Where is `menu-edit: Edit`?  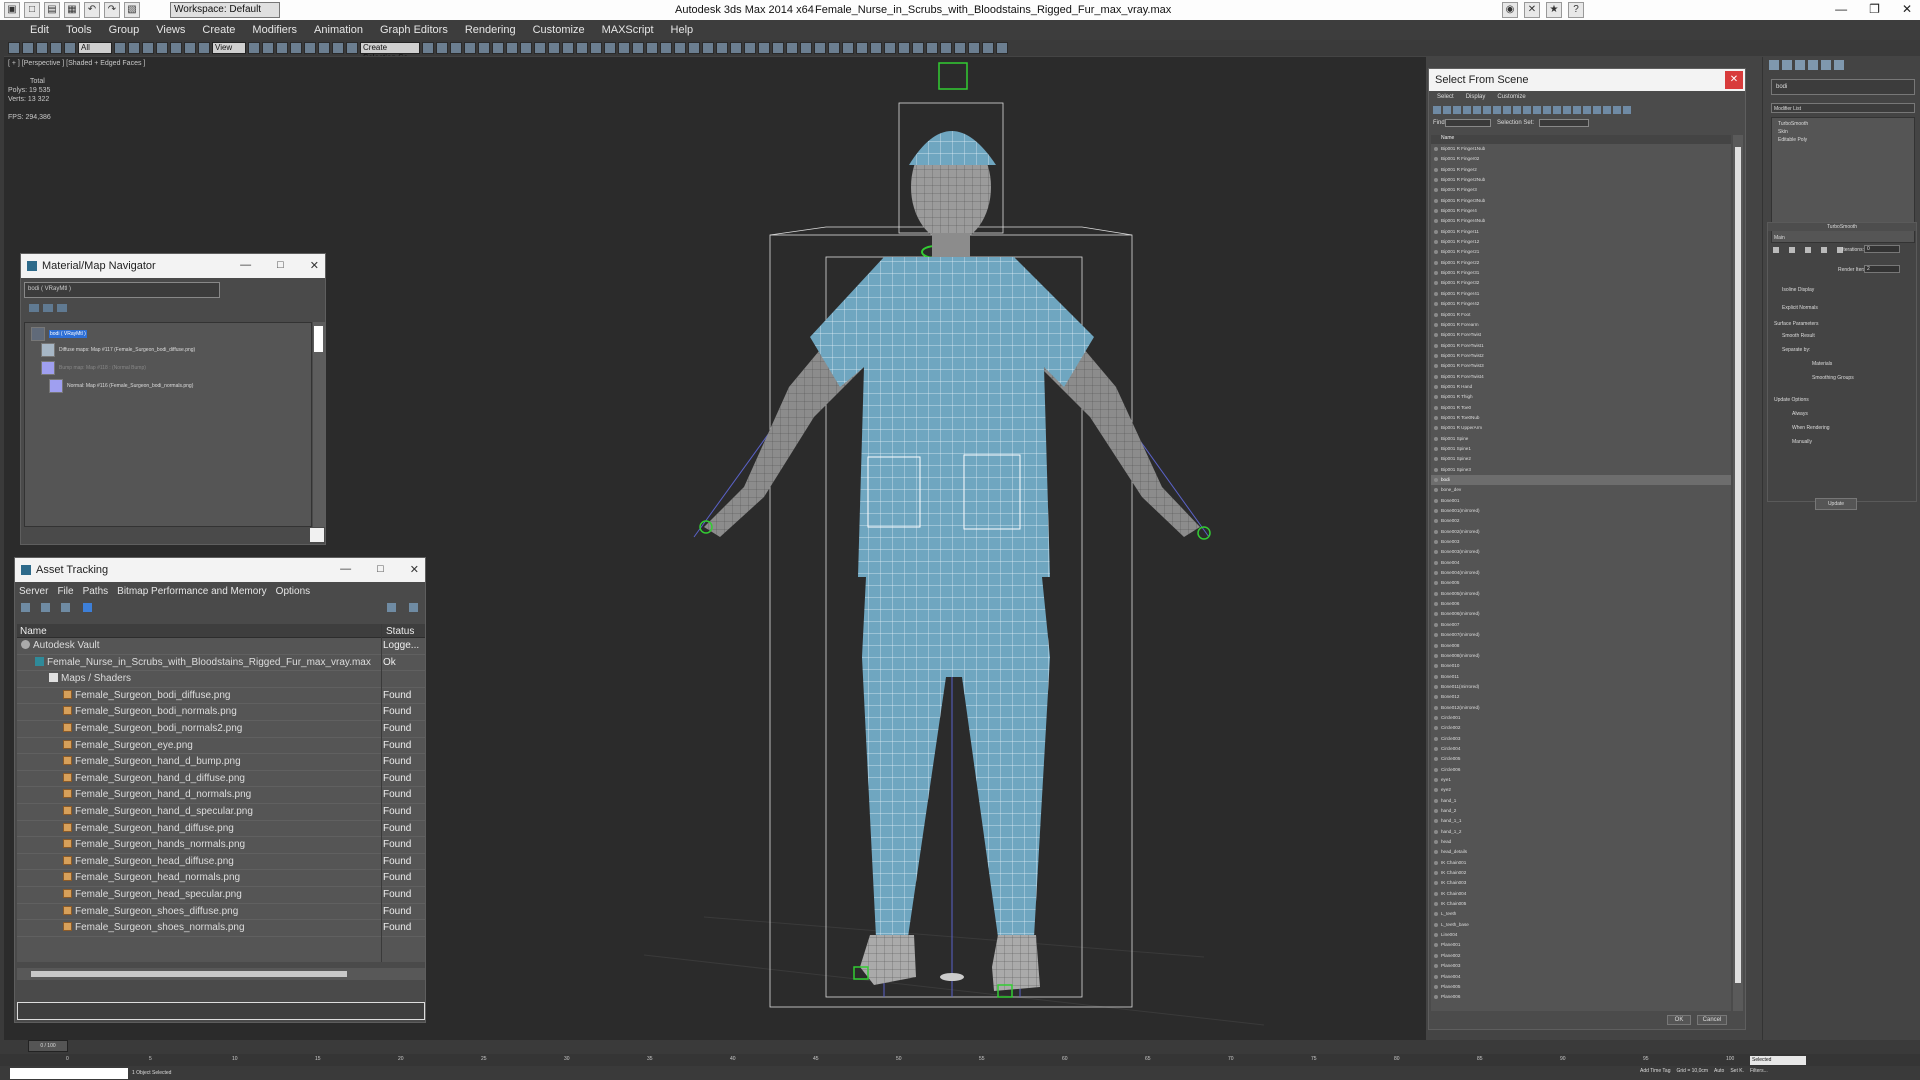 menu-edit: Edit is located at coordinates (39, 30).